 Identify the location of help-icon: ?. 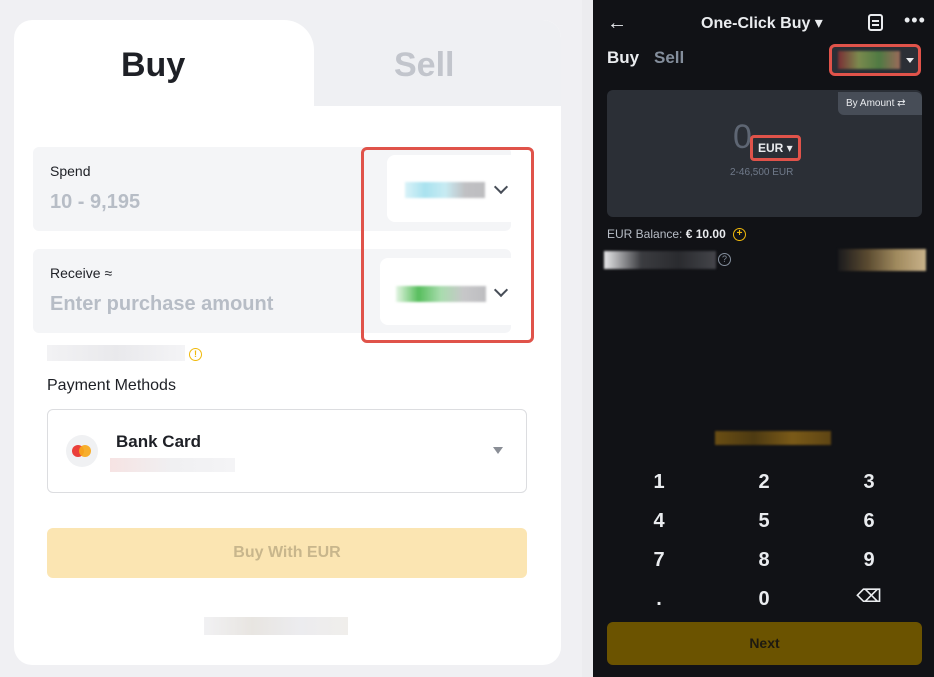
(724, 259).